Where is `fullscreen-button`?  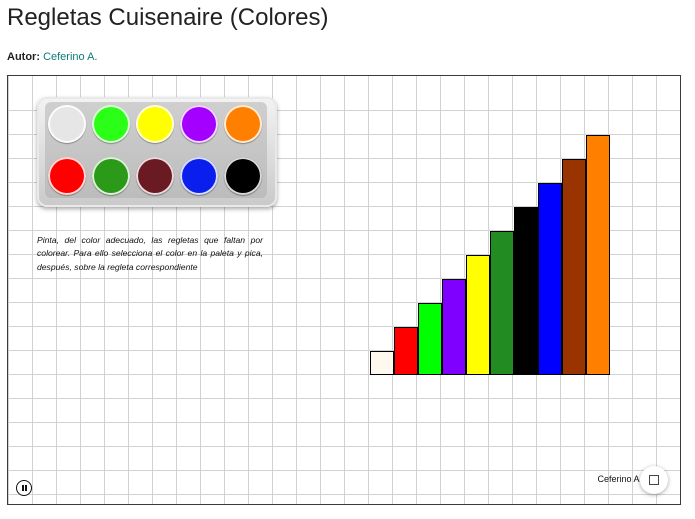 fullscreen-button is located at coordinates (654, 480).